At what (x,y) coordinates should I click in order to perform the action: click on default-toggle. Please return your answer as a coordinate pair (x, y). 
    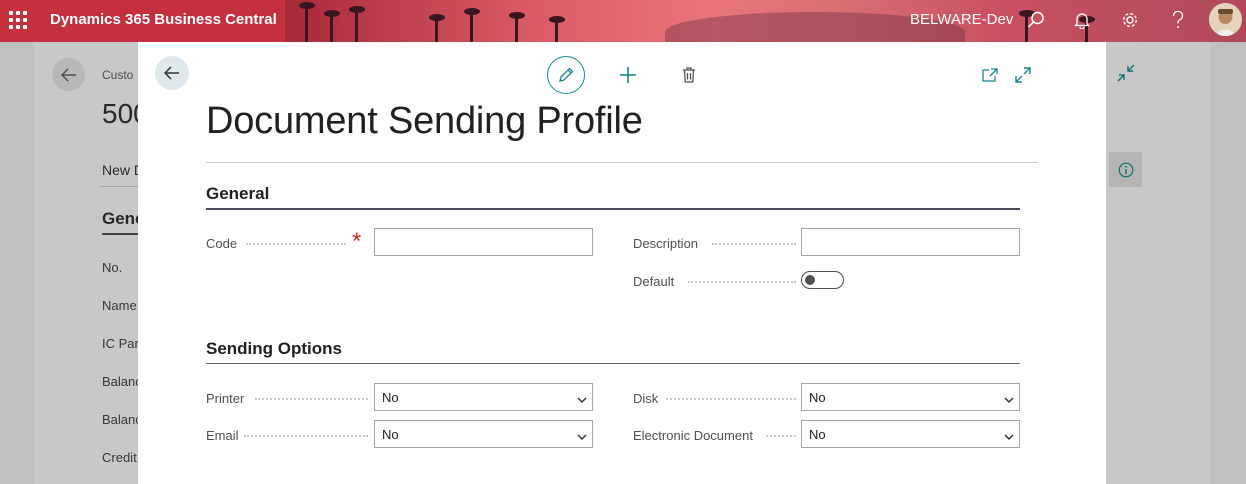
    Looking at the image, I should click on (822, 280).